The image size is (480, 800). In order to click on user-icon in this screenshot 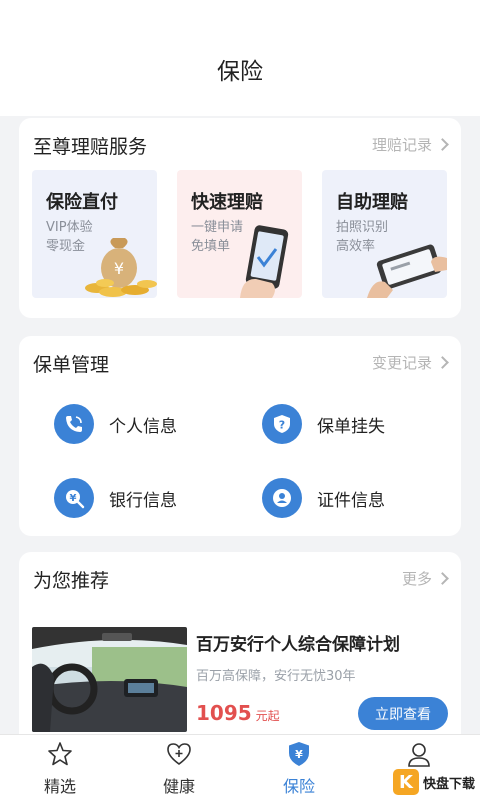, I will do `click(419, 755)`.